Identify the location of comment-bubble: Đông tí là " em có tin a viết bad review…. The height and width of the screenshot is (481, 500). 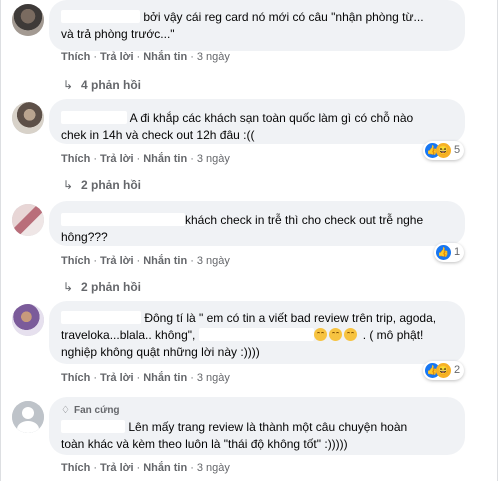
(257, 332).